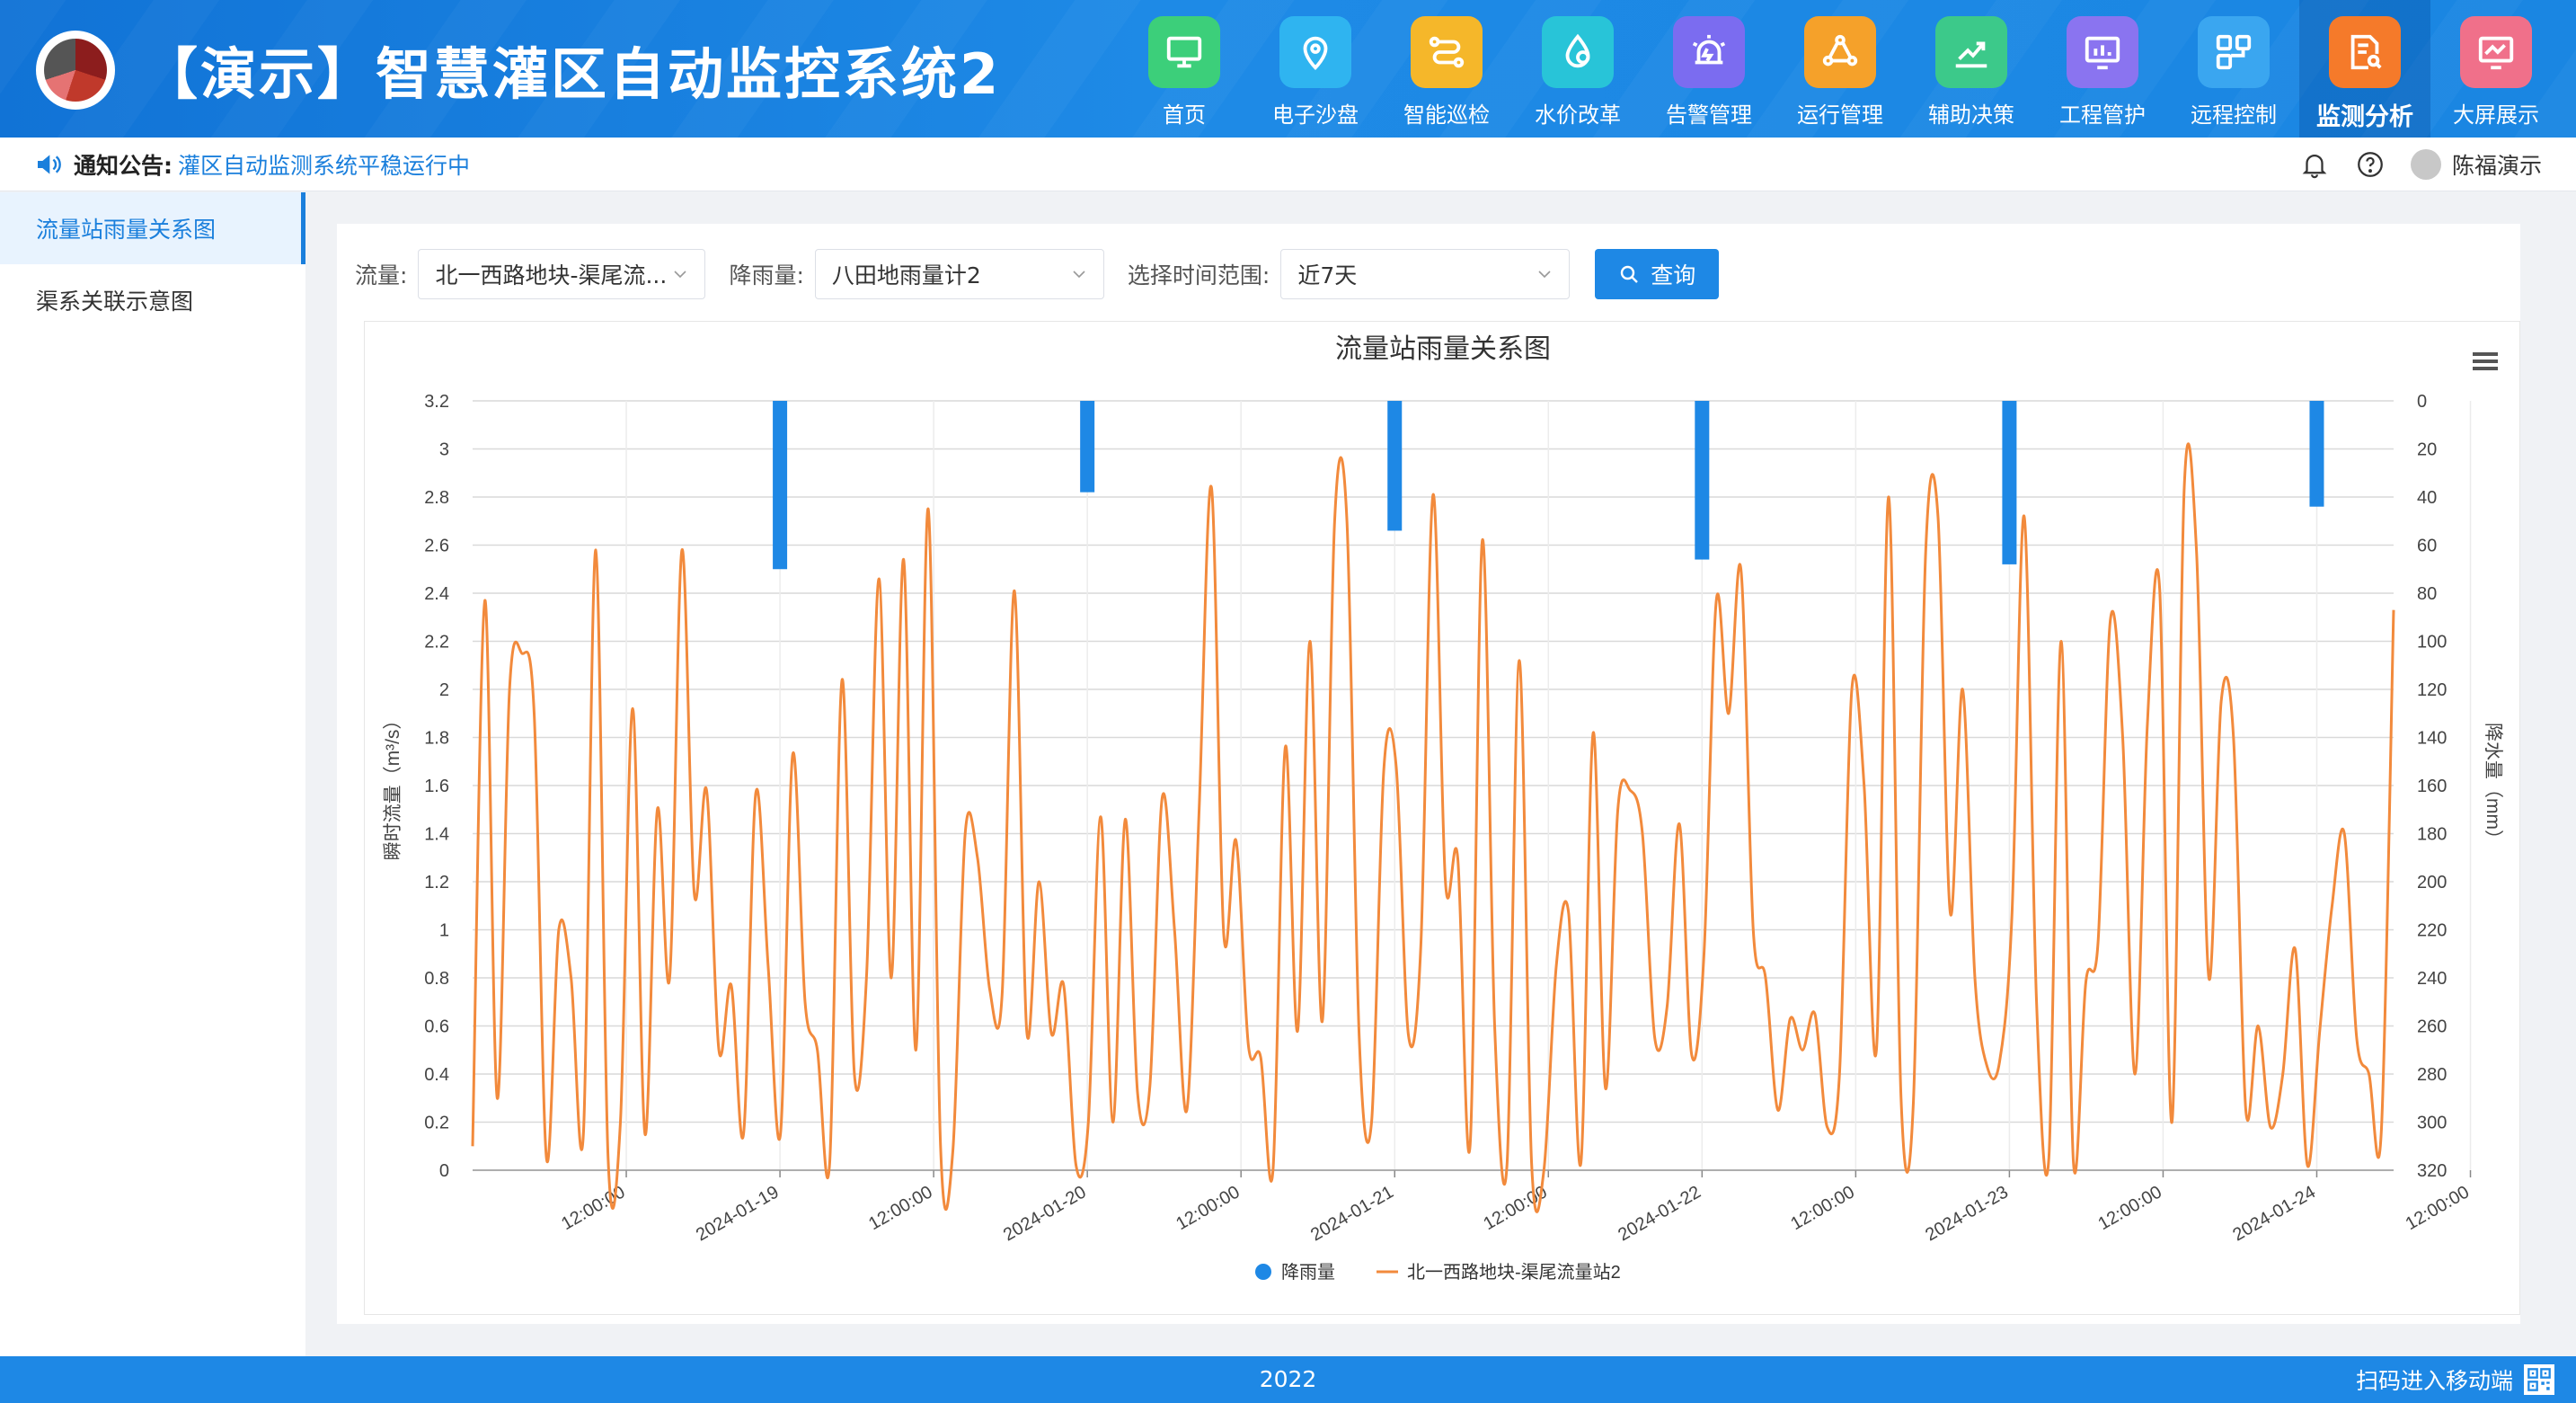 The height and width of the screenshot is (1403, 2576). Describe the element at coordinates (1709, 115) in the screenshot. I see `nav-label: 告警管理` at that location.